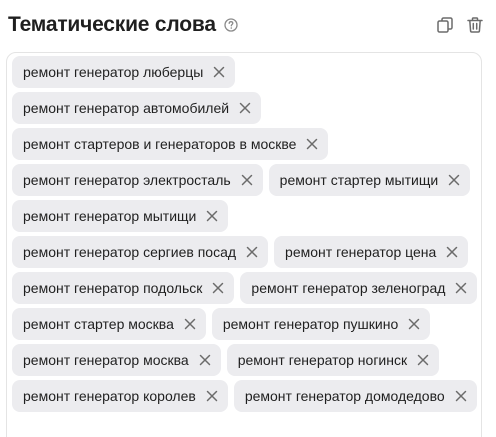  I want to click on help-icon, so click(231, 25).